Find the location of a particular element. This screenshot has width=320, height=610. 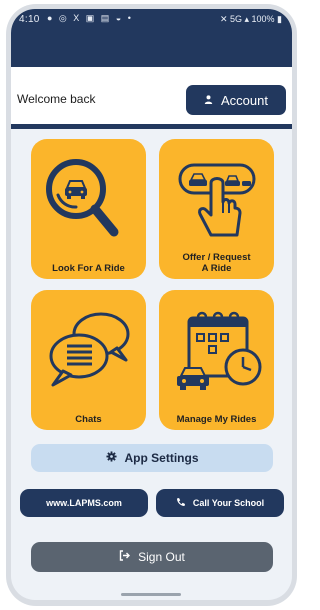

gear-icon is located at coordinates (111, 458).